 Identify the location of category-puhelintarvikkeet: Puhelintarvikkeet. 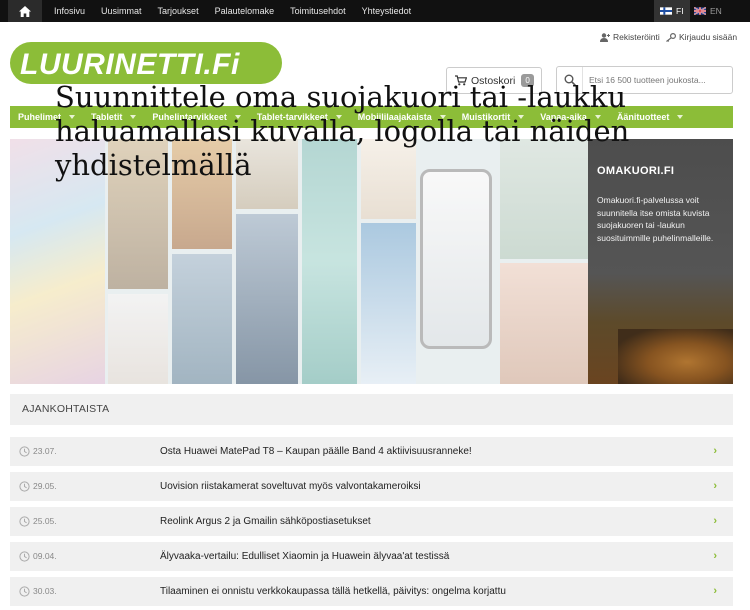
(196, 117).